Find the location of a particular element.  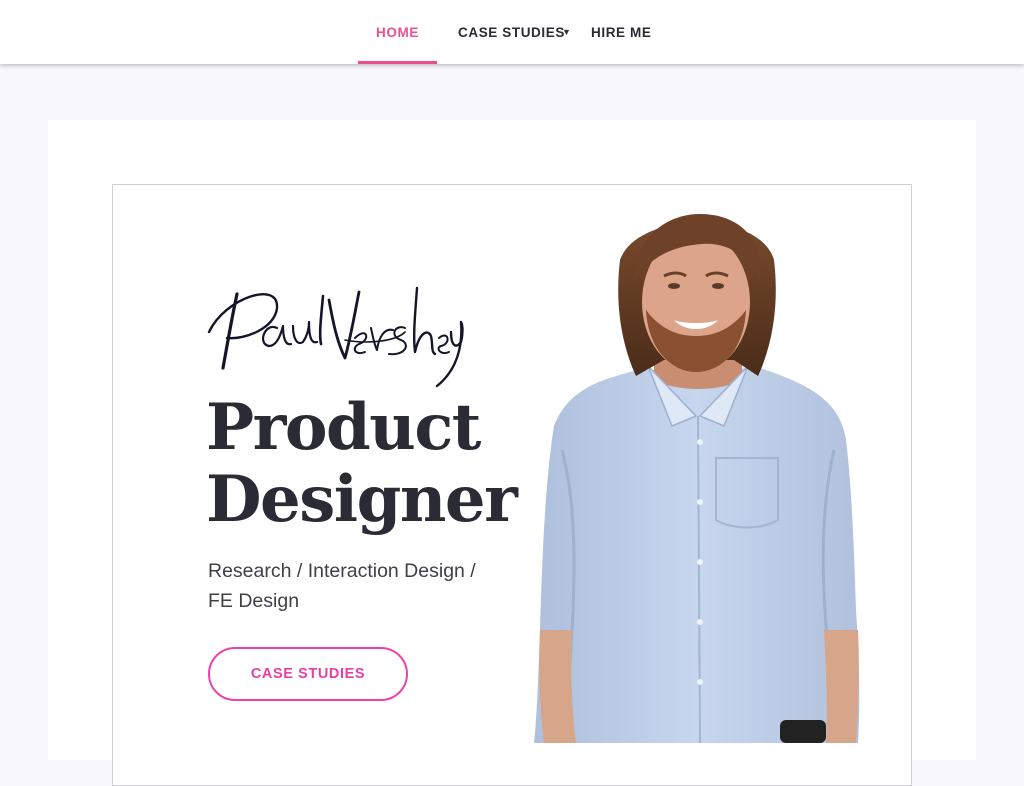

nav-home-link: HOME is located at coordinates (397, 32).